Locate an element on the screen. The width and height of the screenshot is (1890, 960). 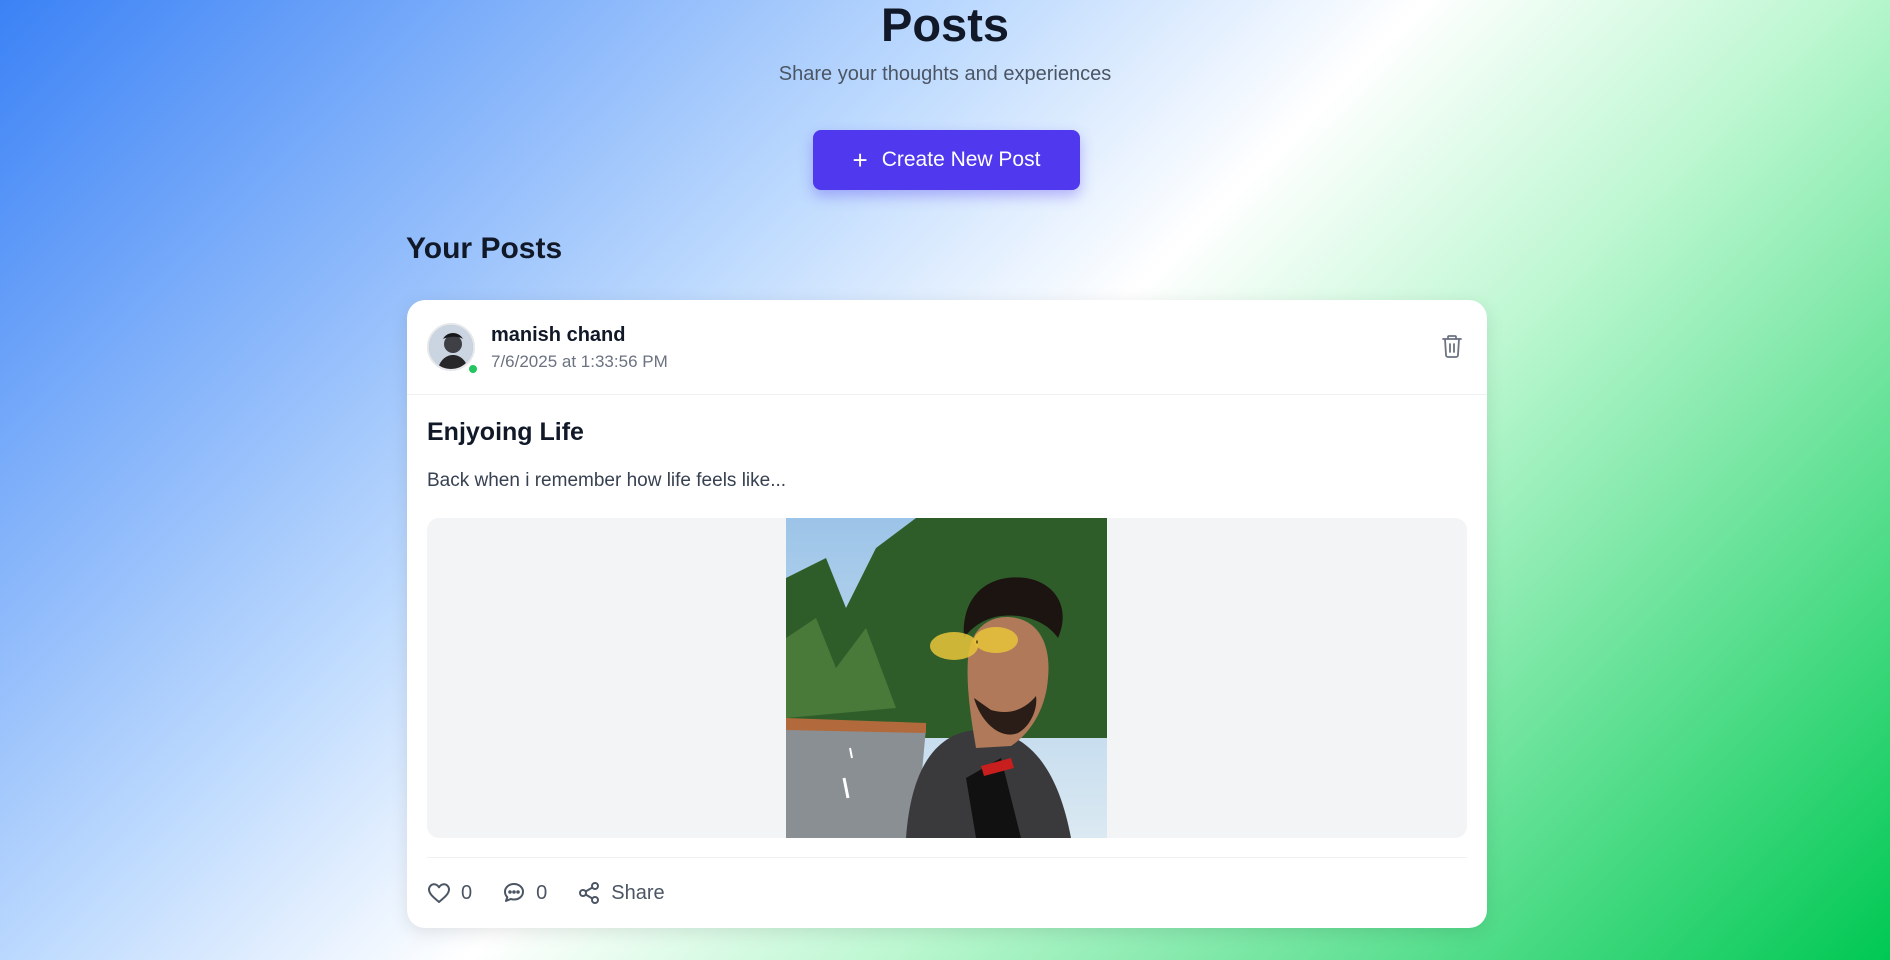
comment-button: 0 is located at coordinates (524, 893).